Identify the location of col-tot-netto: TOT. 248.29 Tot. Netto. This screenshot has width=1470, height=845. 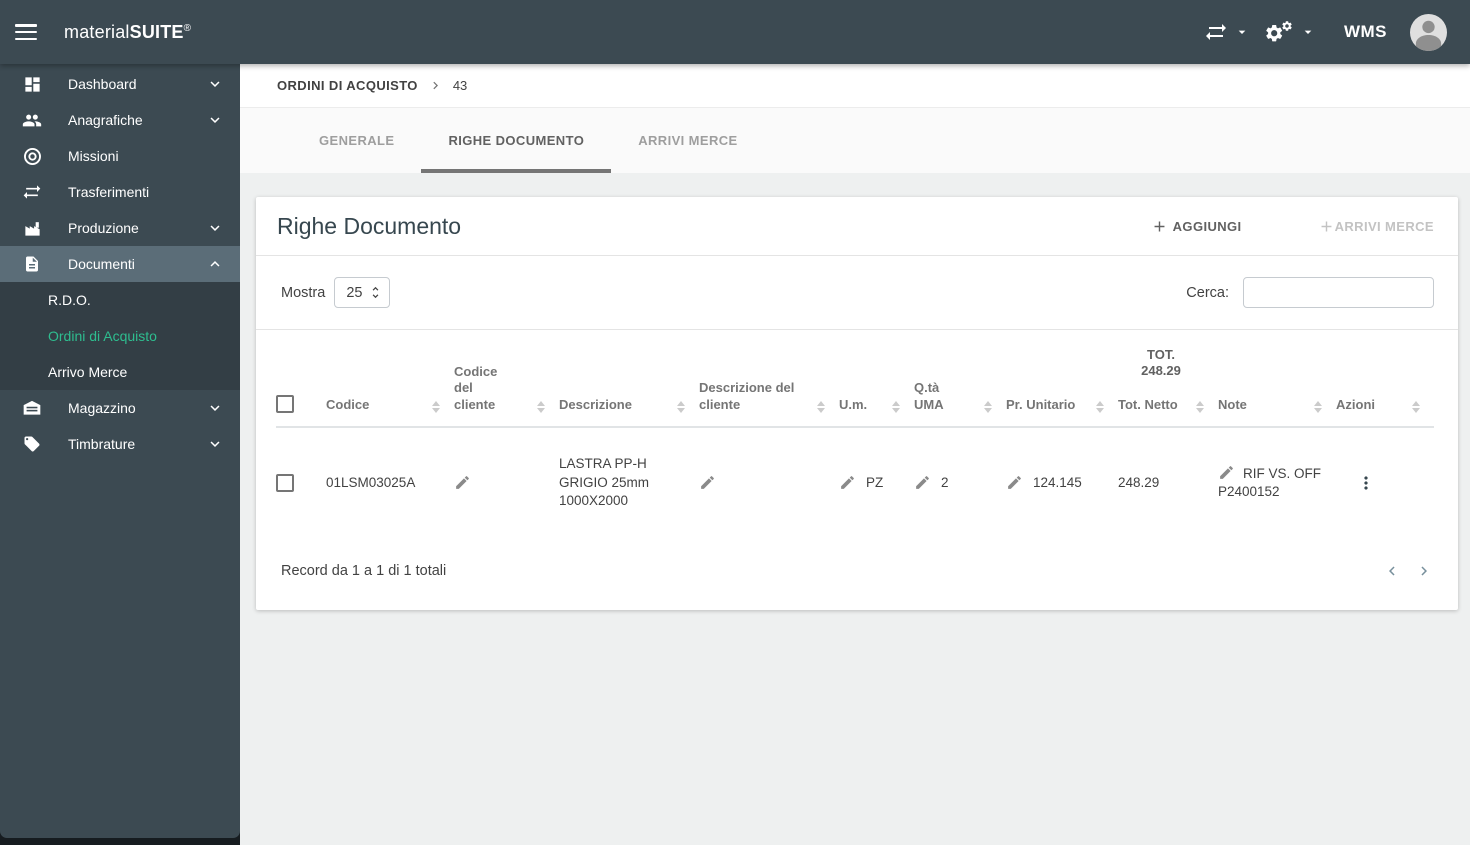
(1168, 386).